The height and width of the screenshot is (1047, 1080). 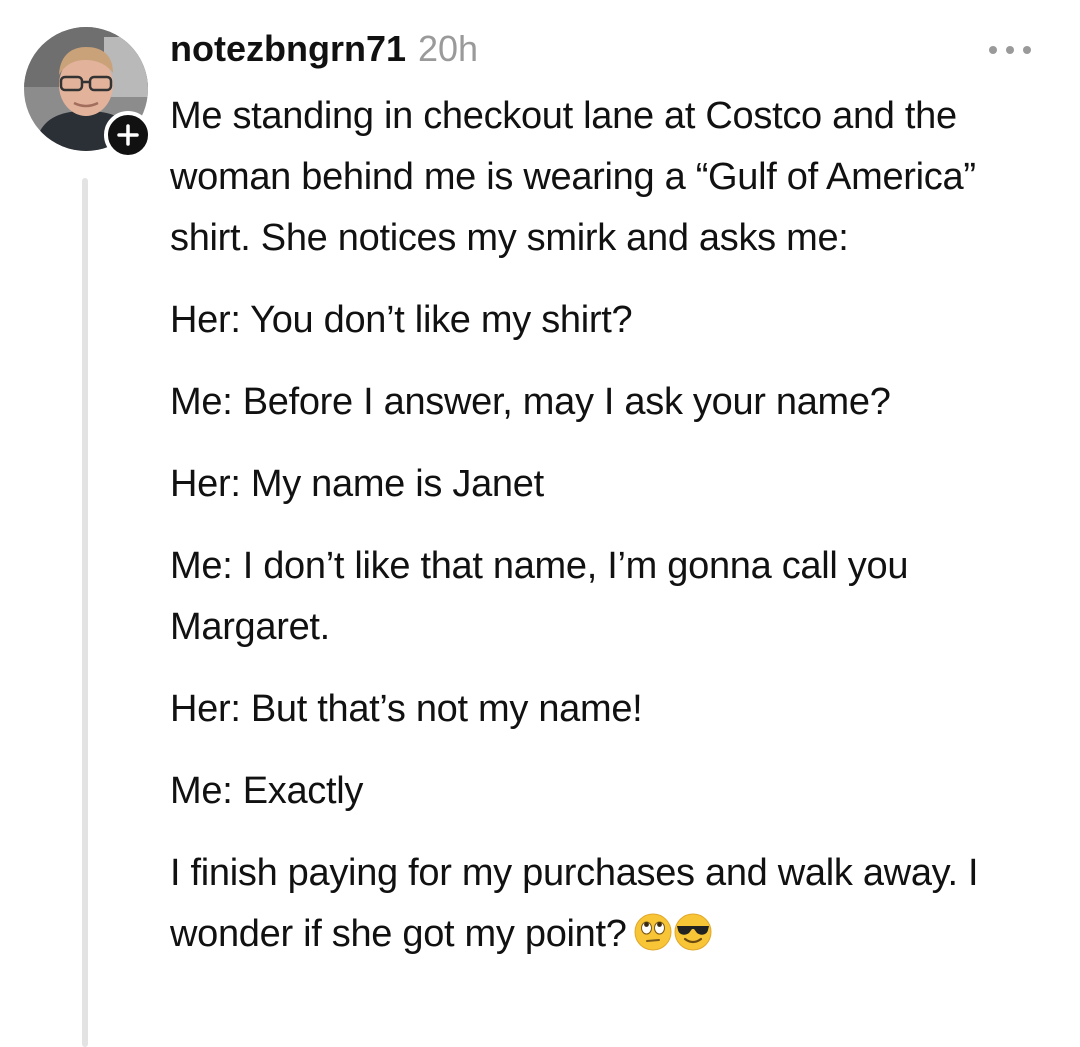 I want to click on timestamp: 20h, so click(x=448, y=48).